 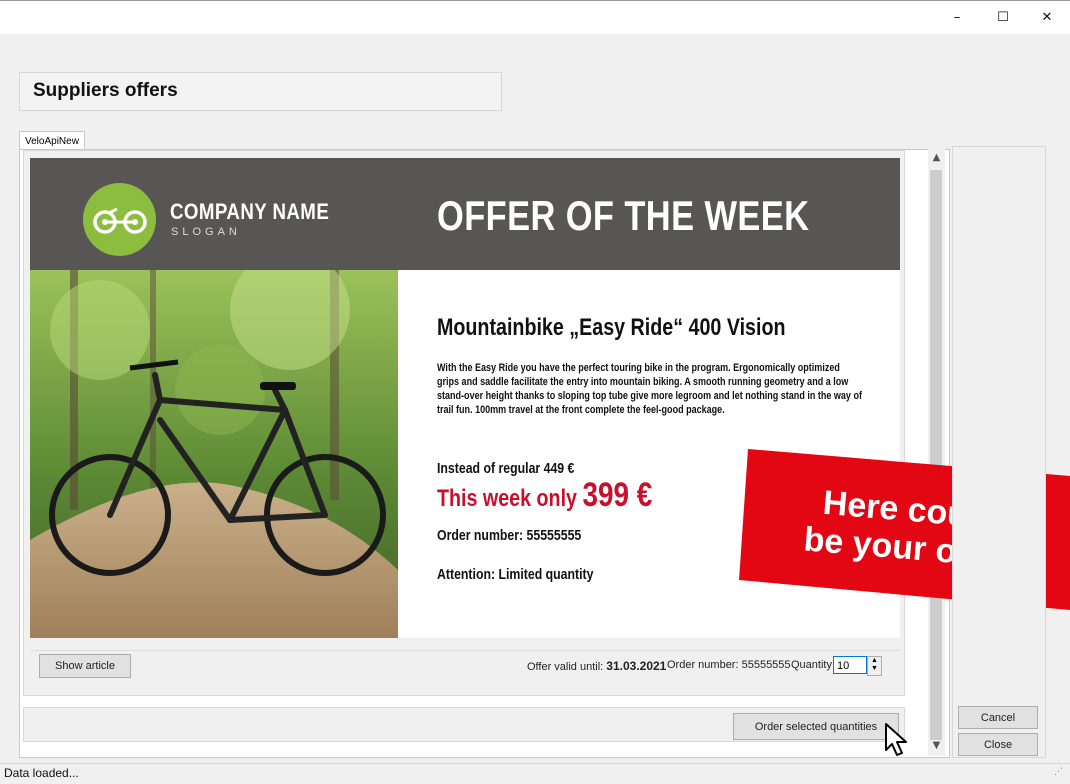 I want to click on close-button: Close, so click(x=998, y=744).